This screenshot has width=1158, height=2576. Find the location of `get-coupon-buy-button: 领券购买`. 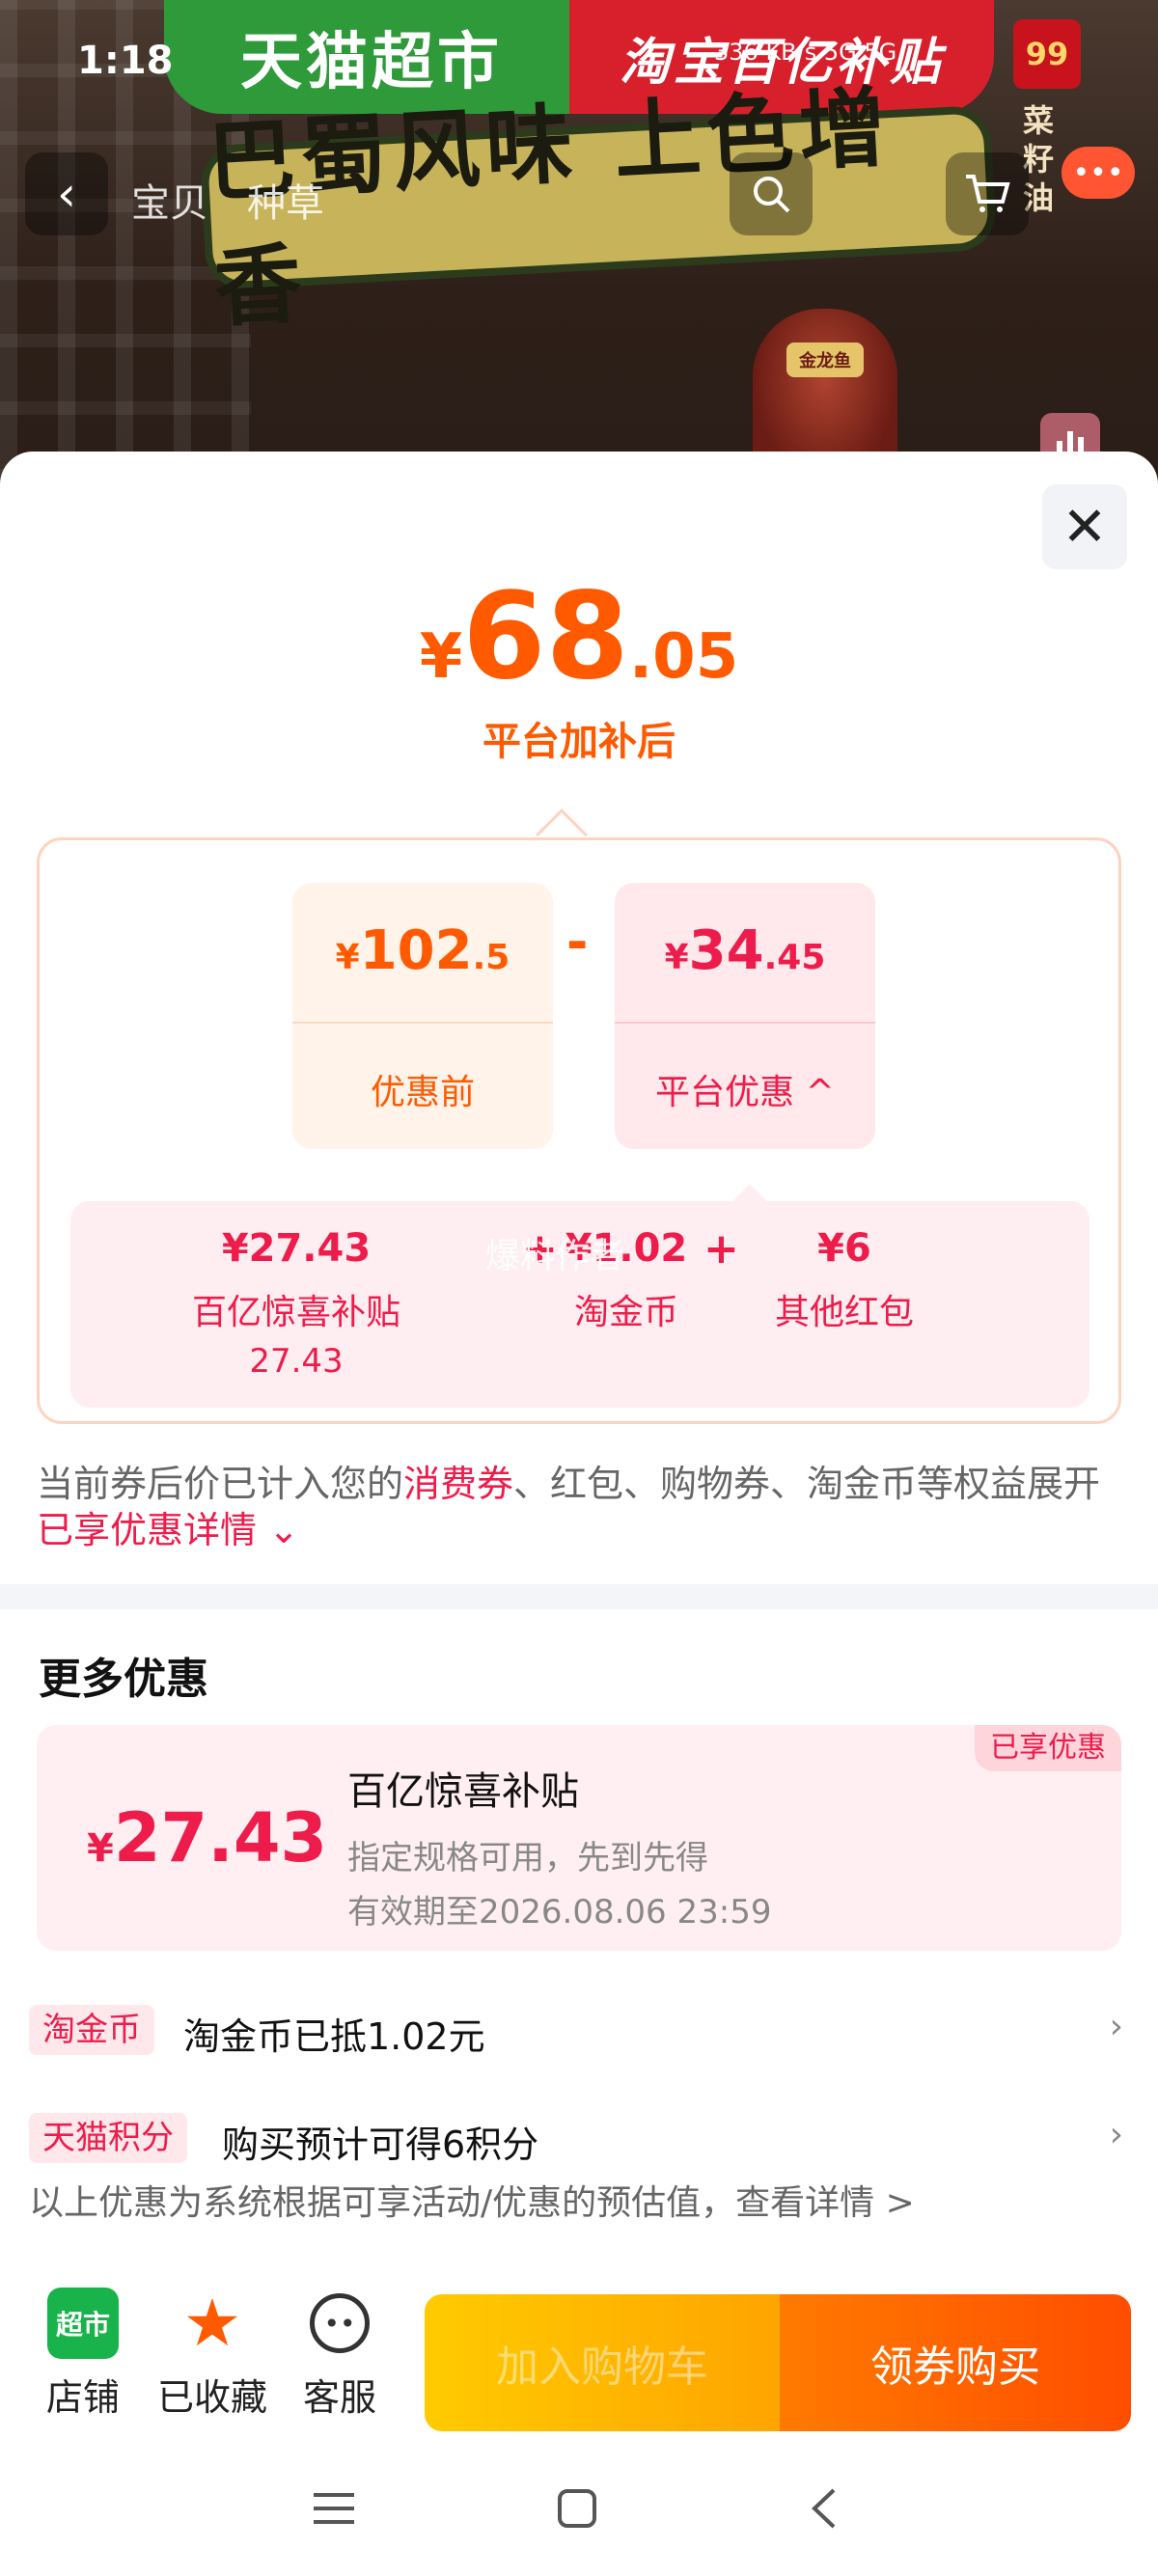

get-coupon-buy-button: 领券购买 is located at coordinates (955, 2362).